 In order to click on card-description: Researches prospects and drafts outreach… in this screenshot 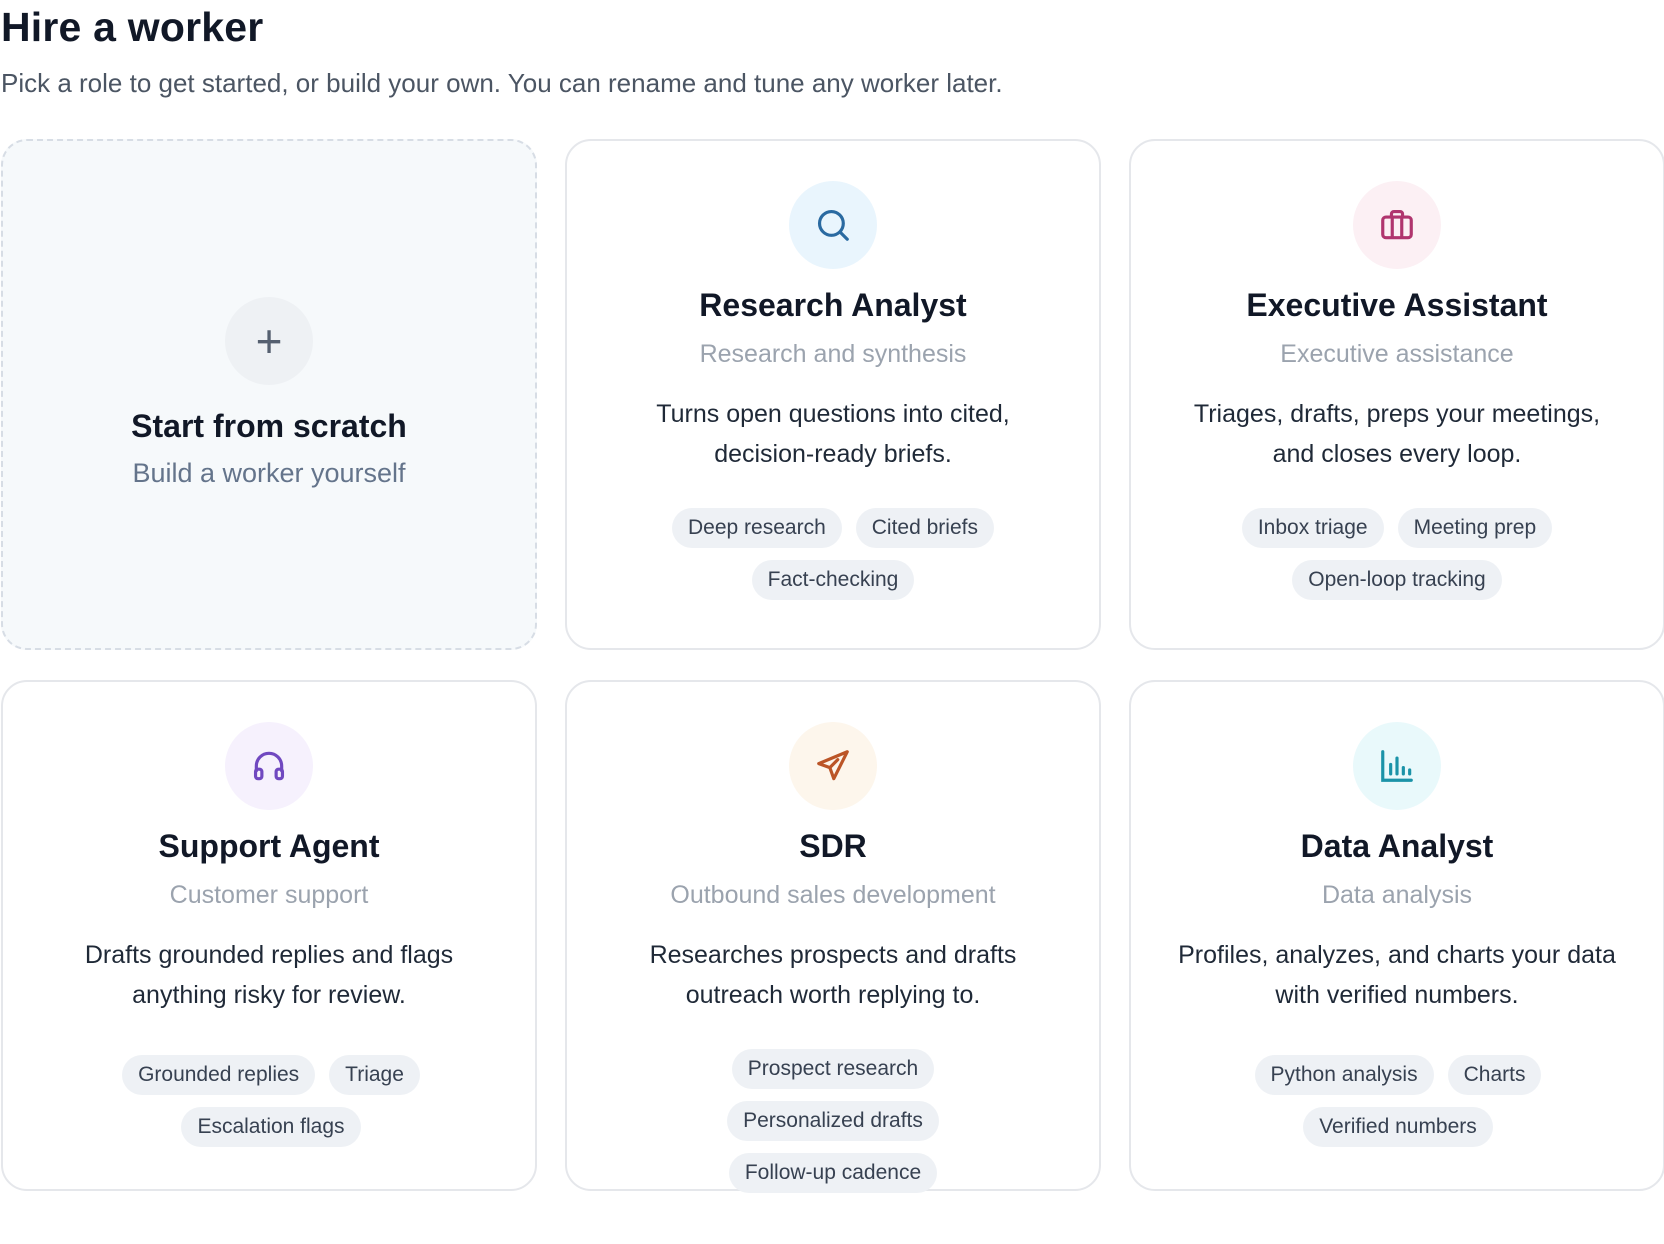, I will do `click(833, 975)`.